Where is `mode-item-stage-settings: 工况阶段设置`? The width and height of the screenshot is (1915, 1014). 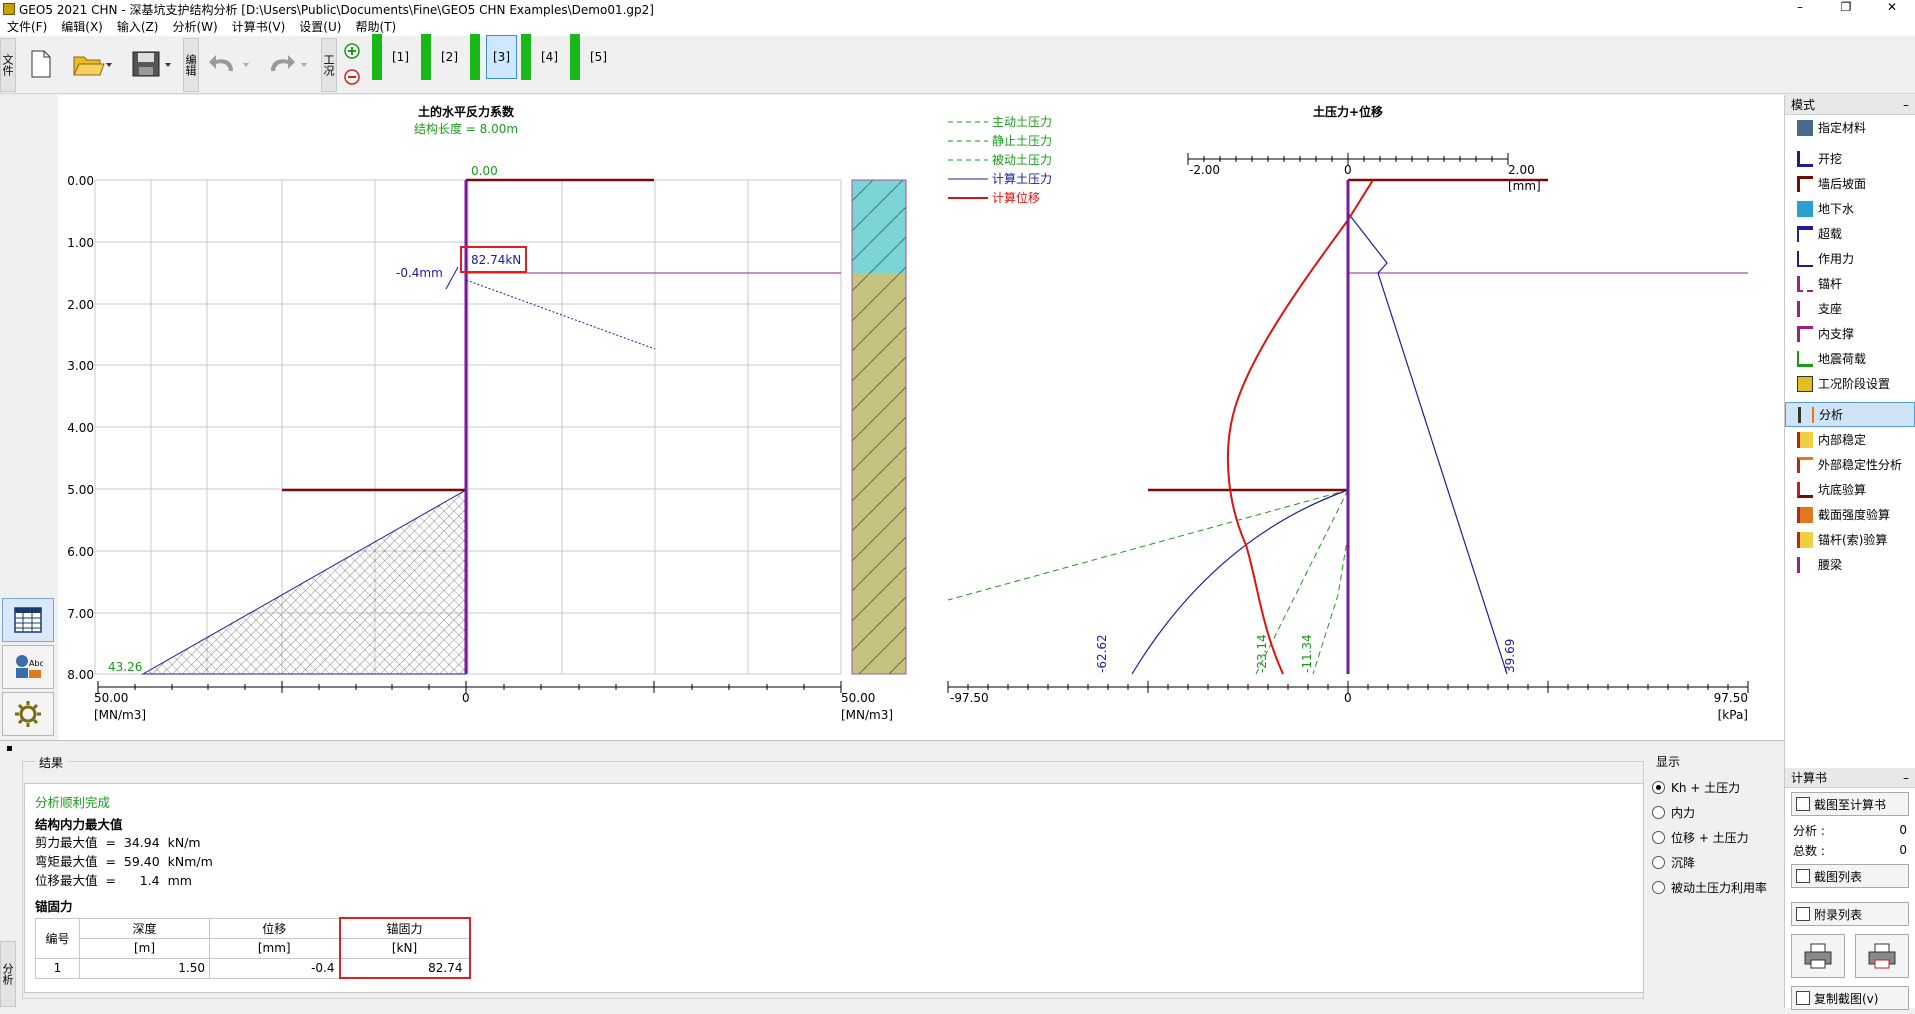 mode-item-stage-settings: 工况阶段设置 is located at coordinates (1850, 383).